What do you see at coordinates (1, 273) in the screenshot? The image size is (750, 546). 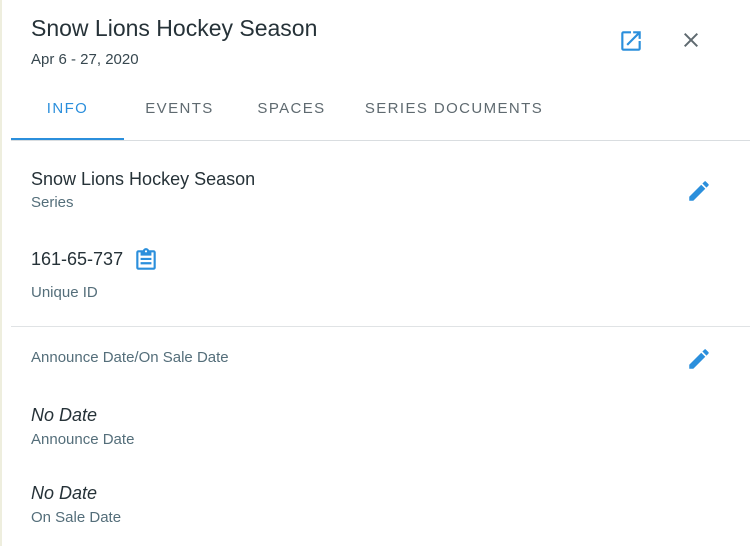 I see `panel-left-edge` at bounding box center [1, 273].